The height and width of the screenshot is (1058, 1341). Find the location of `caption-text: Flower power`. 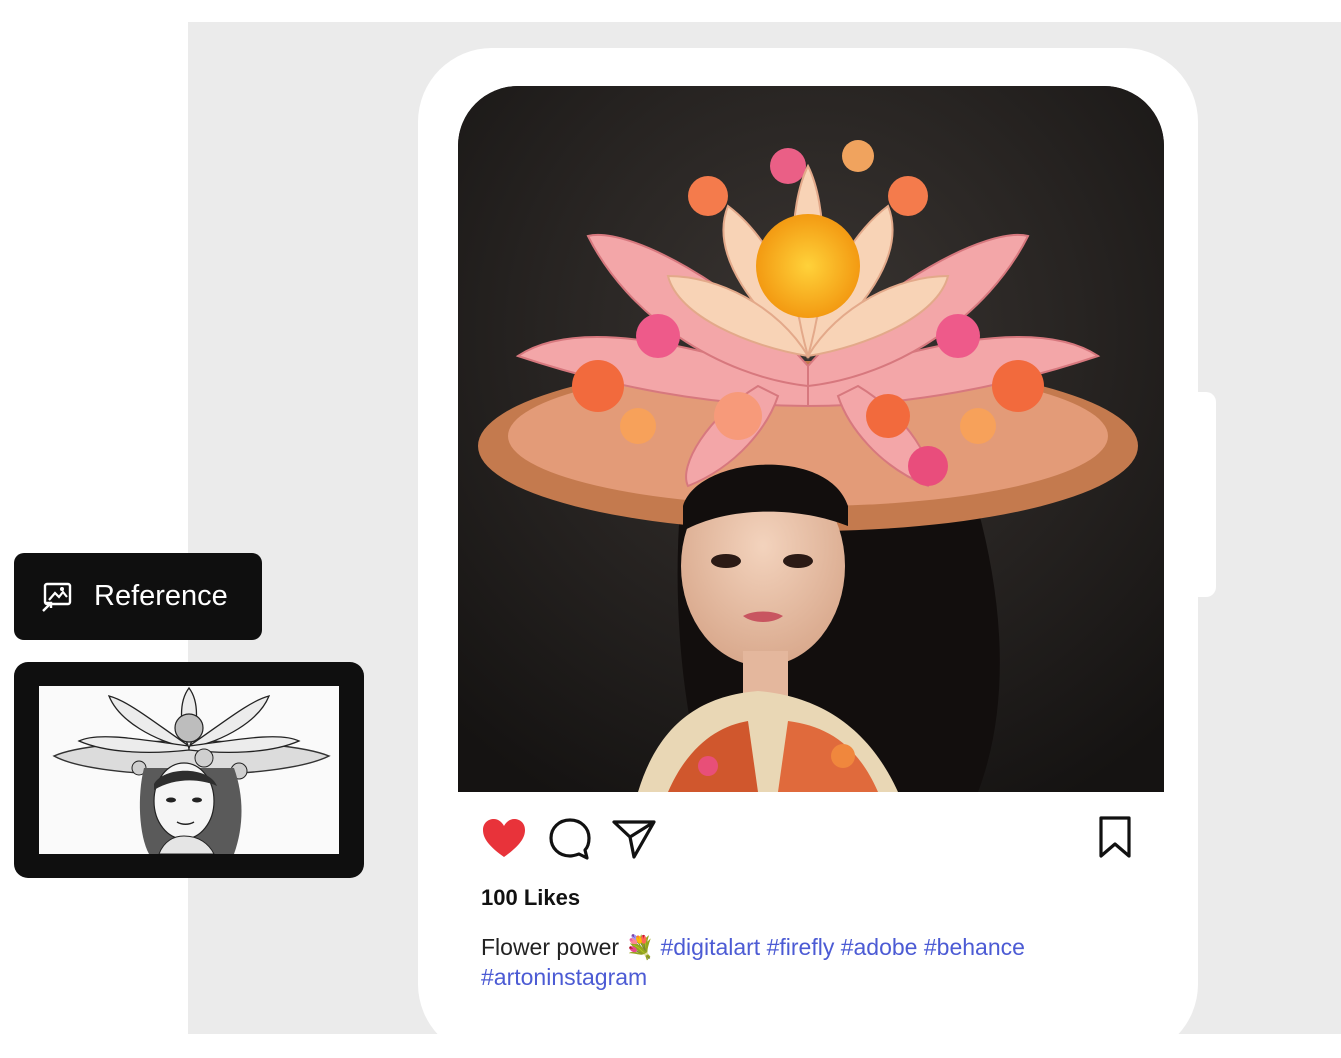

caption-text: Flower power is located at coordinates (550, 947).